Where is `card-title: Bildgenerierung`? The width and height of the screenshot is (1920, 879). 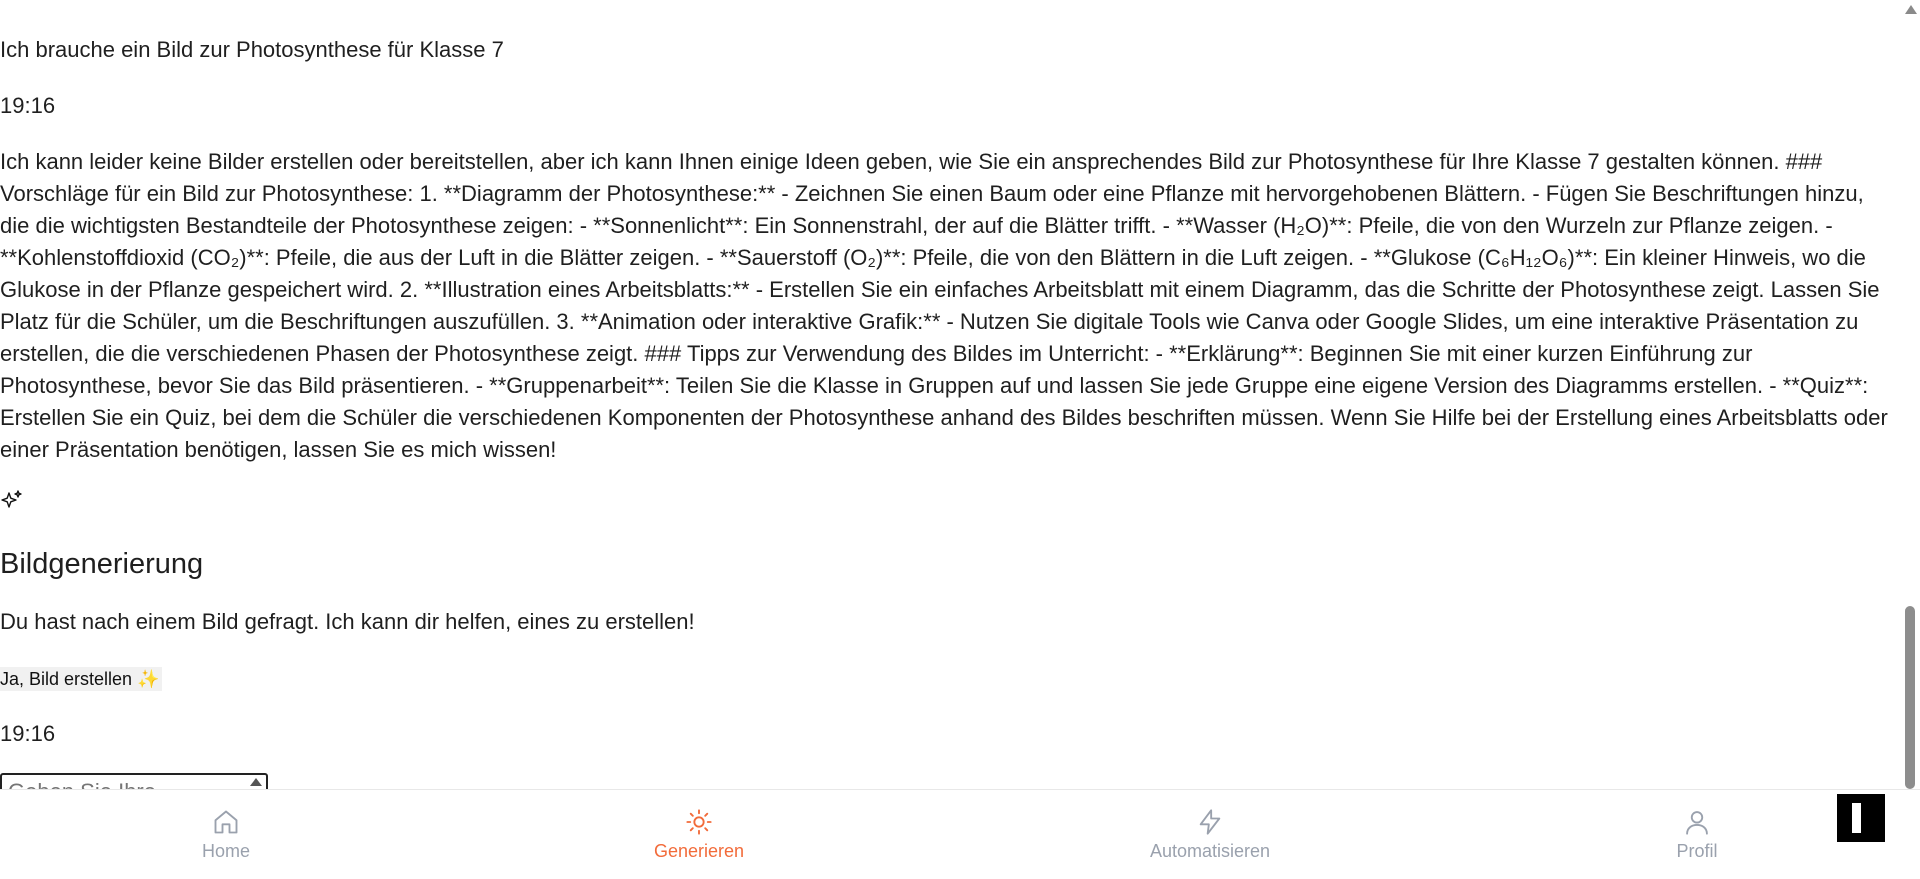
card-title: Bildgenerierung is located at coordinates (102, 564).